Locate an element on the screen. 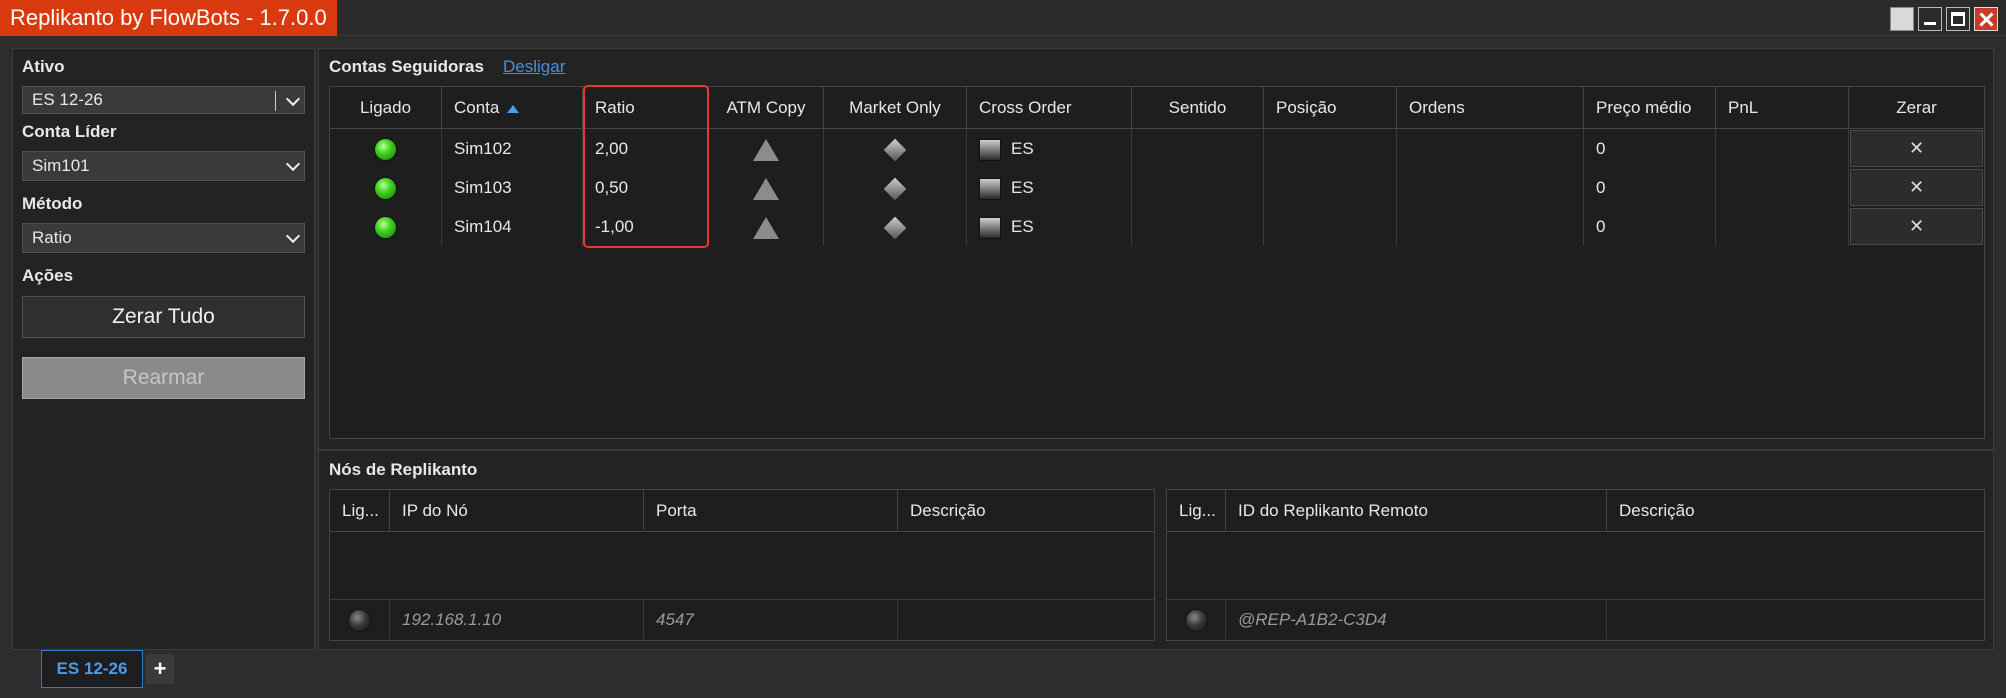  title-bar: Replikanto by FlowBots - 1.7.0.0 is located at coordinates (1003, 18).